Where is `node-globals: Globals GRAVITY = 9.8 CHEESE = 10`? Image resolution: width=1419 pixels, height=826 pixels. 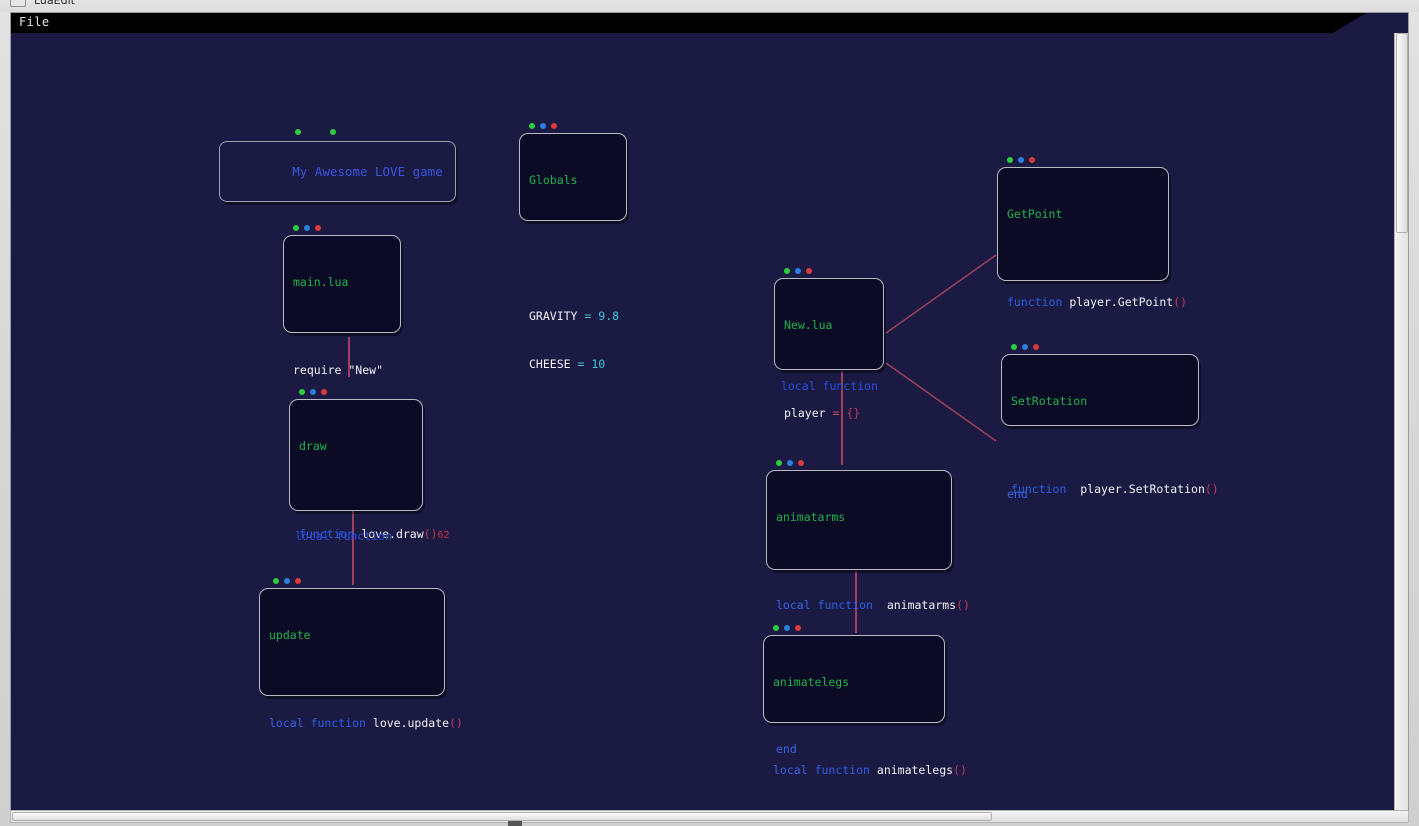 node-globals: Globals GRAVITY = 9.8 CHEESE = 10 is located at coordinates (573, 252).